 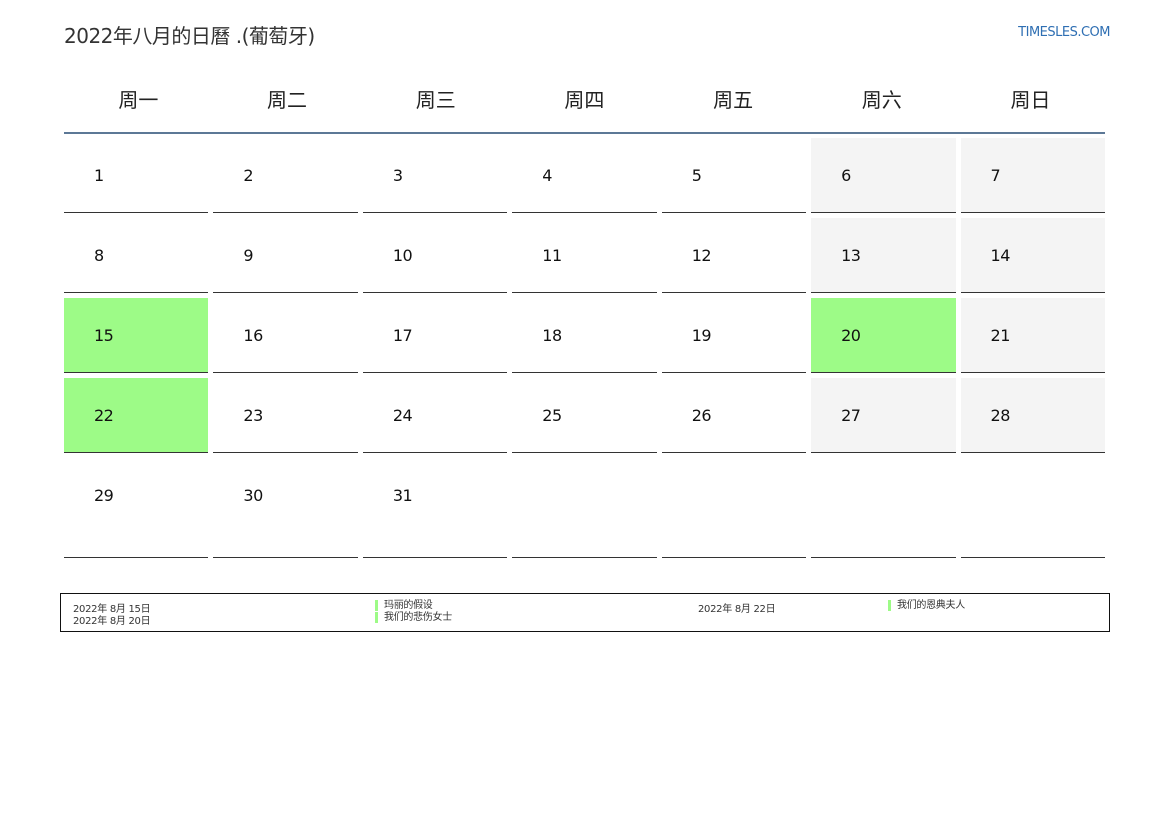 What do you see at coordinates (112, 621) in the screenshot?
I see `legend-date: 2022年 8月 20日` at bounding box center [112, 621].